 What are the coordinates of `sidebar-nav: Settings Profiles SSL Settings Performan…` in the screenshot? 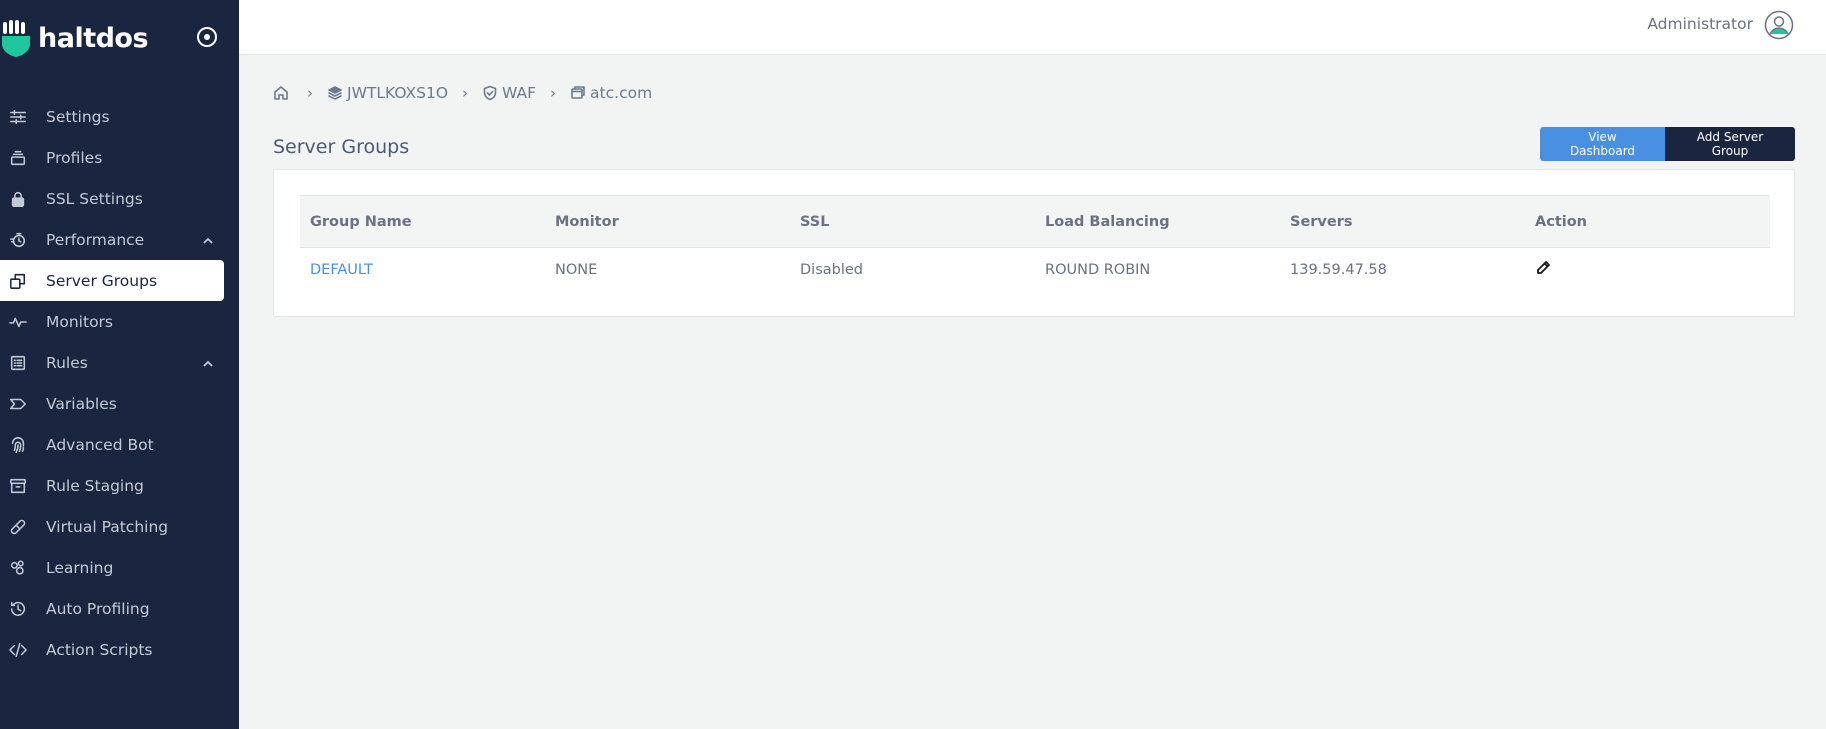 It's located at (119, 383).